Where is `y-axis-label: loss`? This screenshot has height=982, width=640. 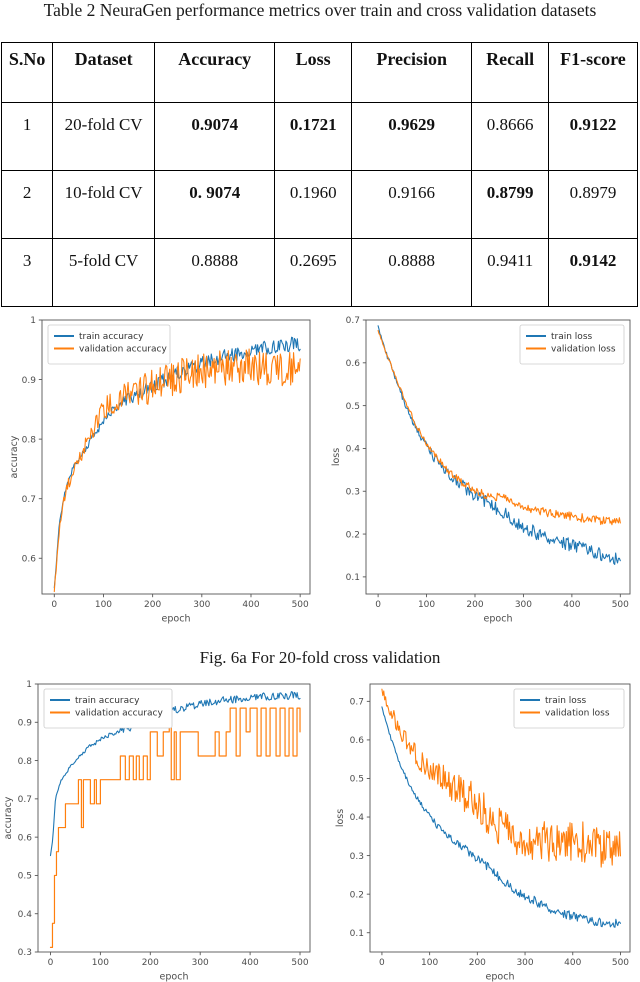 y-axis-label: loss is located at coordinates (340, 818).